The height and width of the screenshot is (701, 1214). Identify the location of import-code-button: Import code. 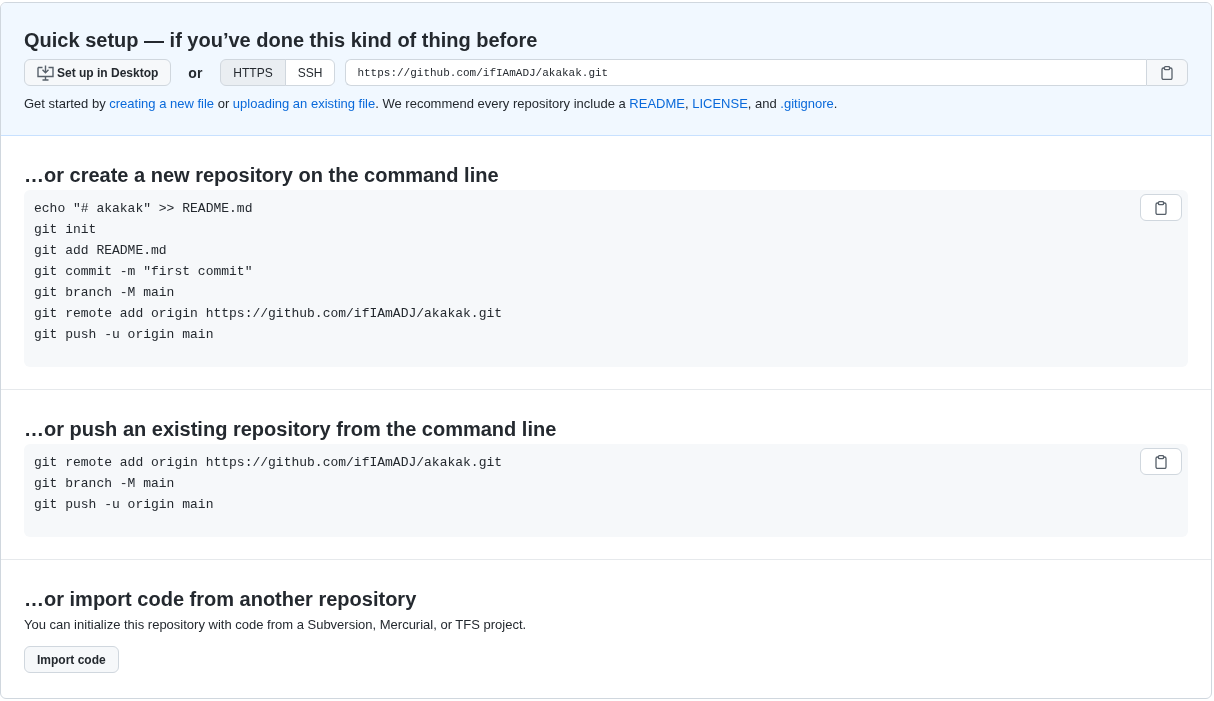
(71, 659).